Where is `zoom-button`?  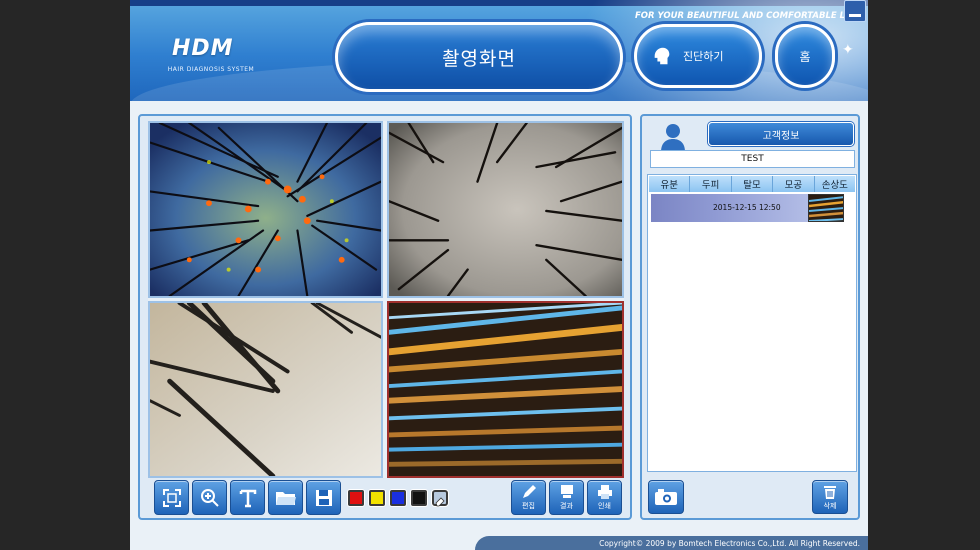
zoom-button is located at coordinates (209, 497).